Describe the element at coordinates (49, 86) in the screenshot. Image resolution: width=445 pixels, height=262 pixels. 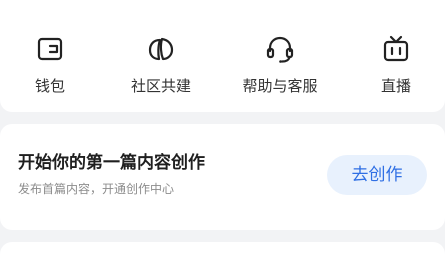
I see `grid-item-label: 钱包` at that location.